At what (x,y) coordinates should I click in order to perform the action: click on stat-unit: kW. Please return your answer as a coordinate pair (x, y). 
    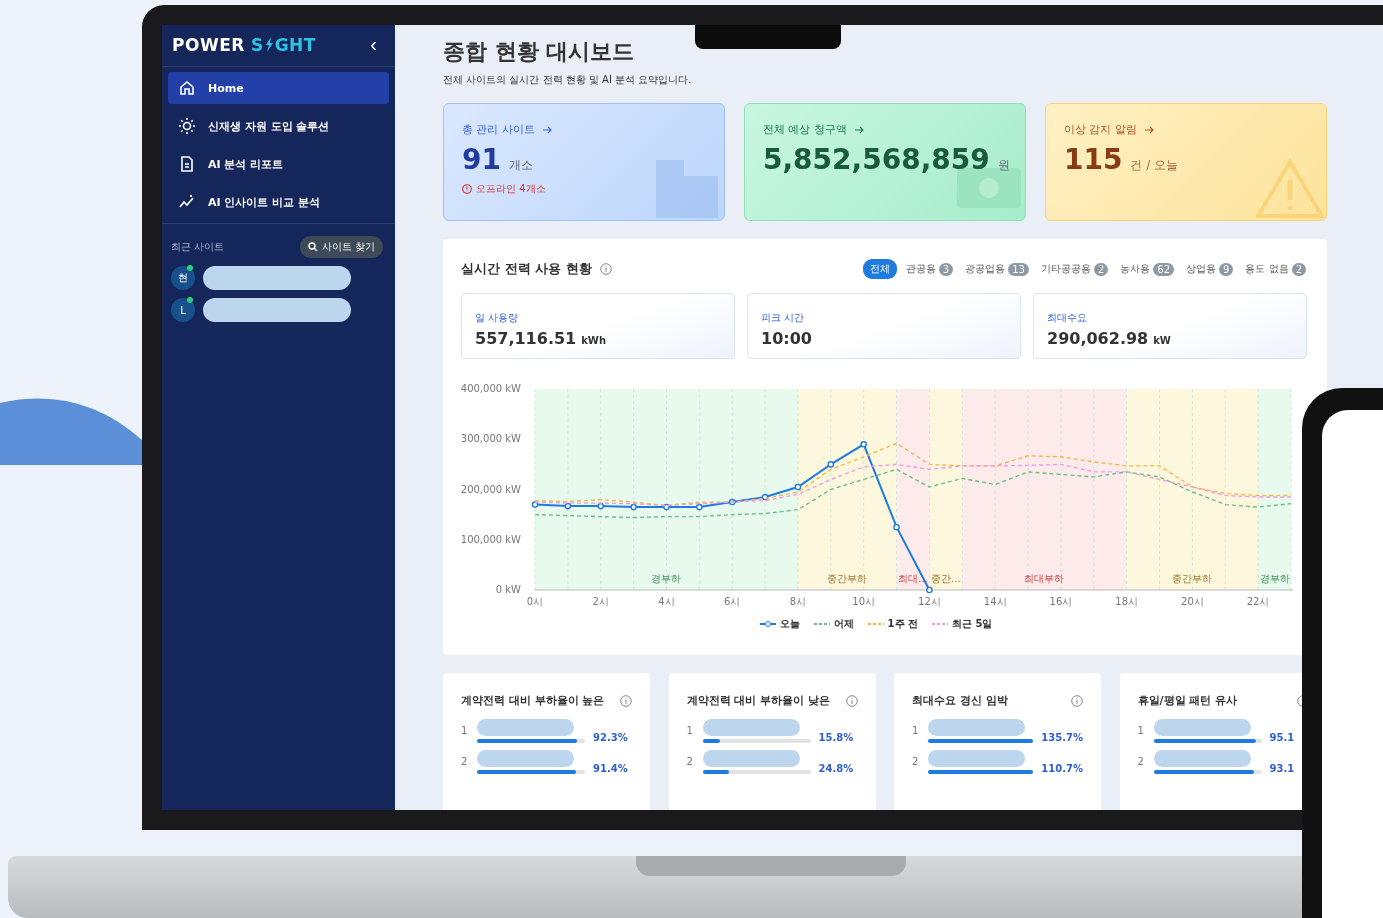
    Looking at the image, I should click on (1162, 340).